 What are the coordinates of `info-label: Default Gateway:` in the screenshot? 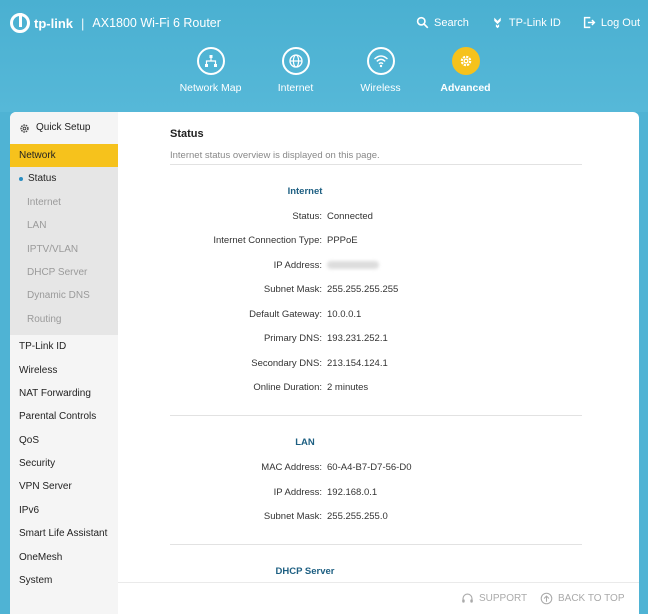 It's located at (285, 314).